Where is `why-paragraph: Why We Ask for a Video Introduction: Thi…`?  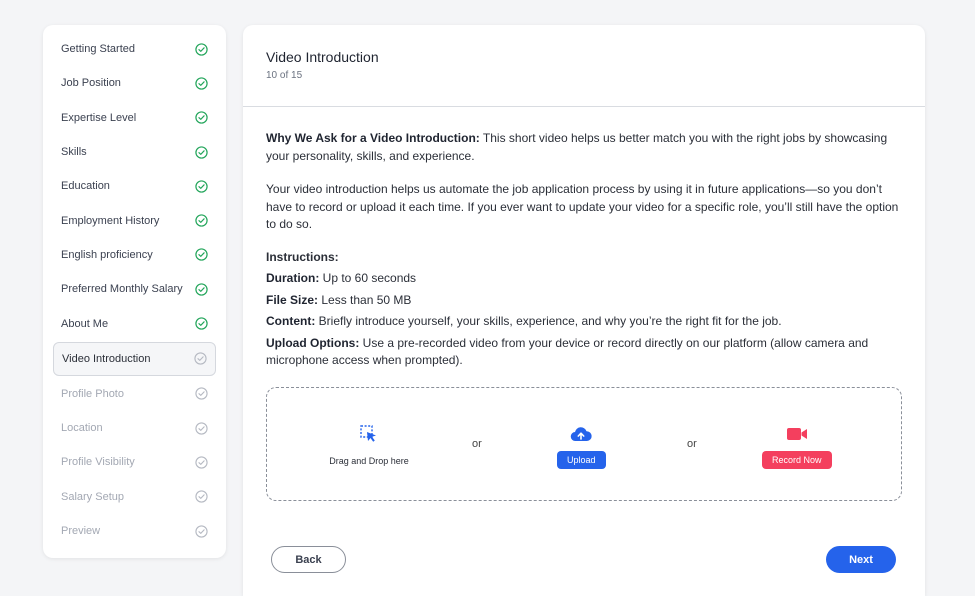 why-paragraph: Why We Ask for a Video Introduction: Thi… is located at coordinates (583, 147).